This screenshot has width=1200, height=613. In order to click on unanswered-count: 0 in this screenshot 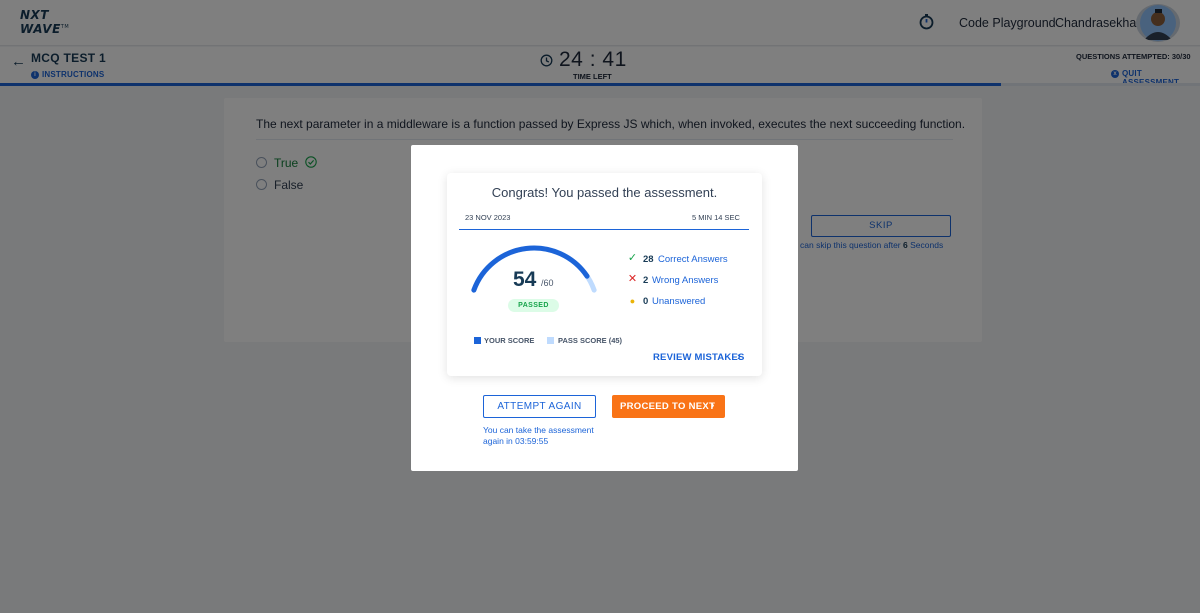, I will do `click(646, 301)`.